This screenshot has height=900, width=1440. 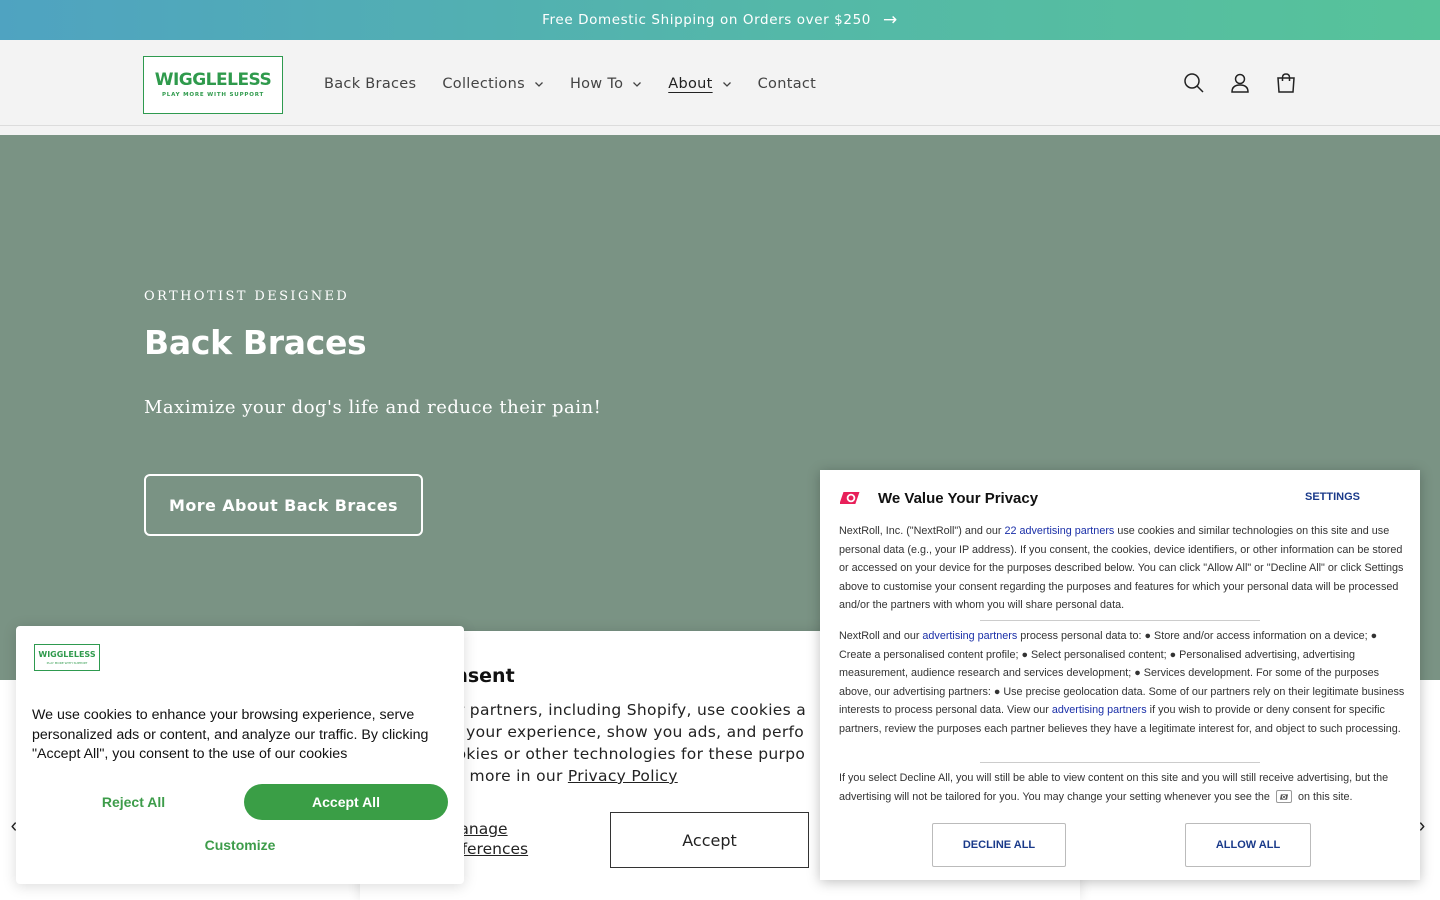 I want to click on nav-item-contact: Contact, so click(x=787, y=84).